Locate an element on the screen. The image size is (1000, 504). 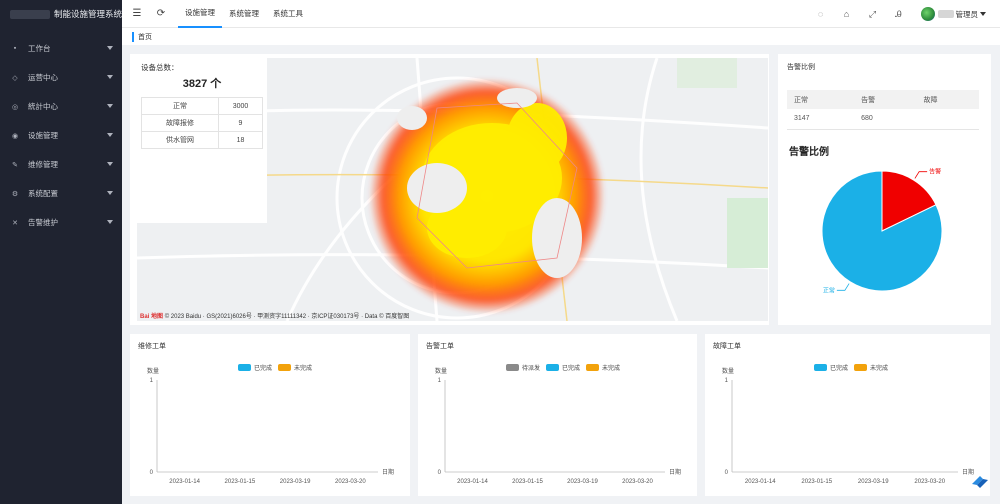
stat-label: 故障报修 is located at coordinates (180, 123).